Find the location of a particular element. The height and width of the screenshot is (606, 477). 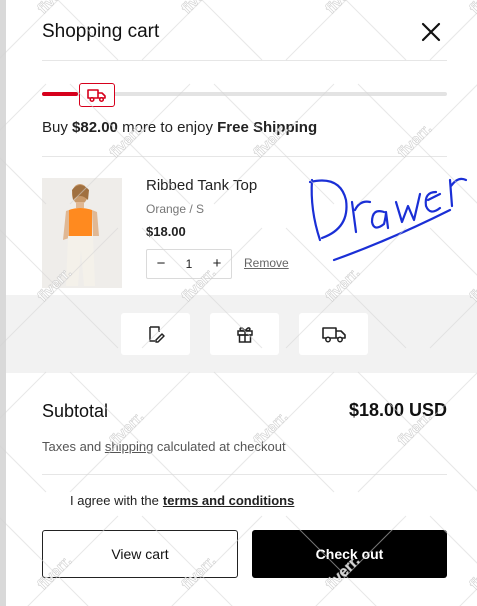

product-variant: Orange / S is located at coordinates (175, 209).